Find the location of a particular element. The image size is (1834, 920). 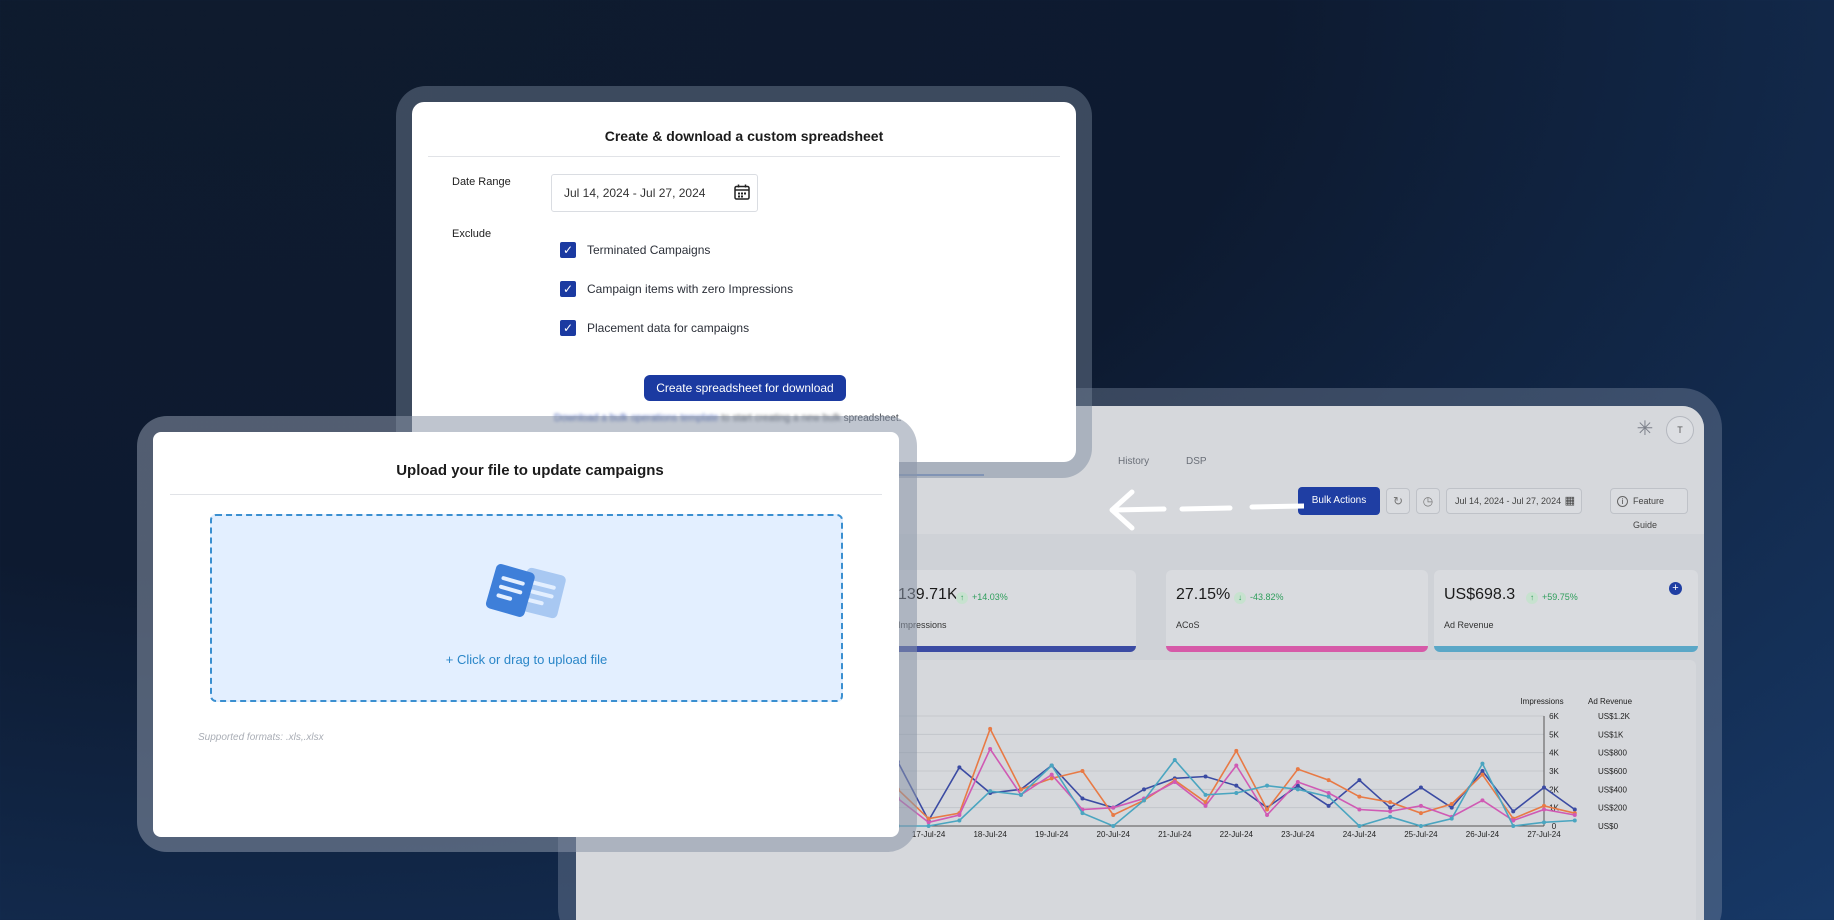

impressions-tick-label: 6K is located at coordinates (1554, 716).